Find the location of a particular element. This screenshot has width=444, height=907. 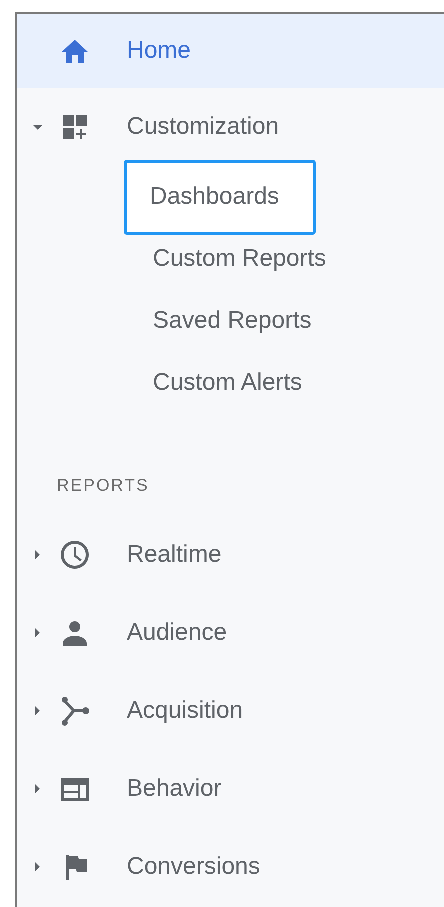

menu-item-label: Audience is located at coordinates (177, 633).